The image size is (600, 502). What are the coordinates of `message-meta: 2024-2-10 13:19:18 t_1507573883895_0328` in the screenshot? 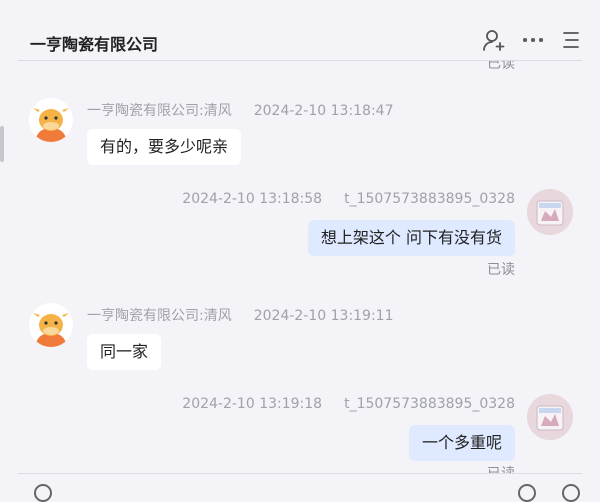 It's located at (348, 404).